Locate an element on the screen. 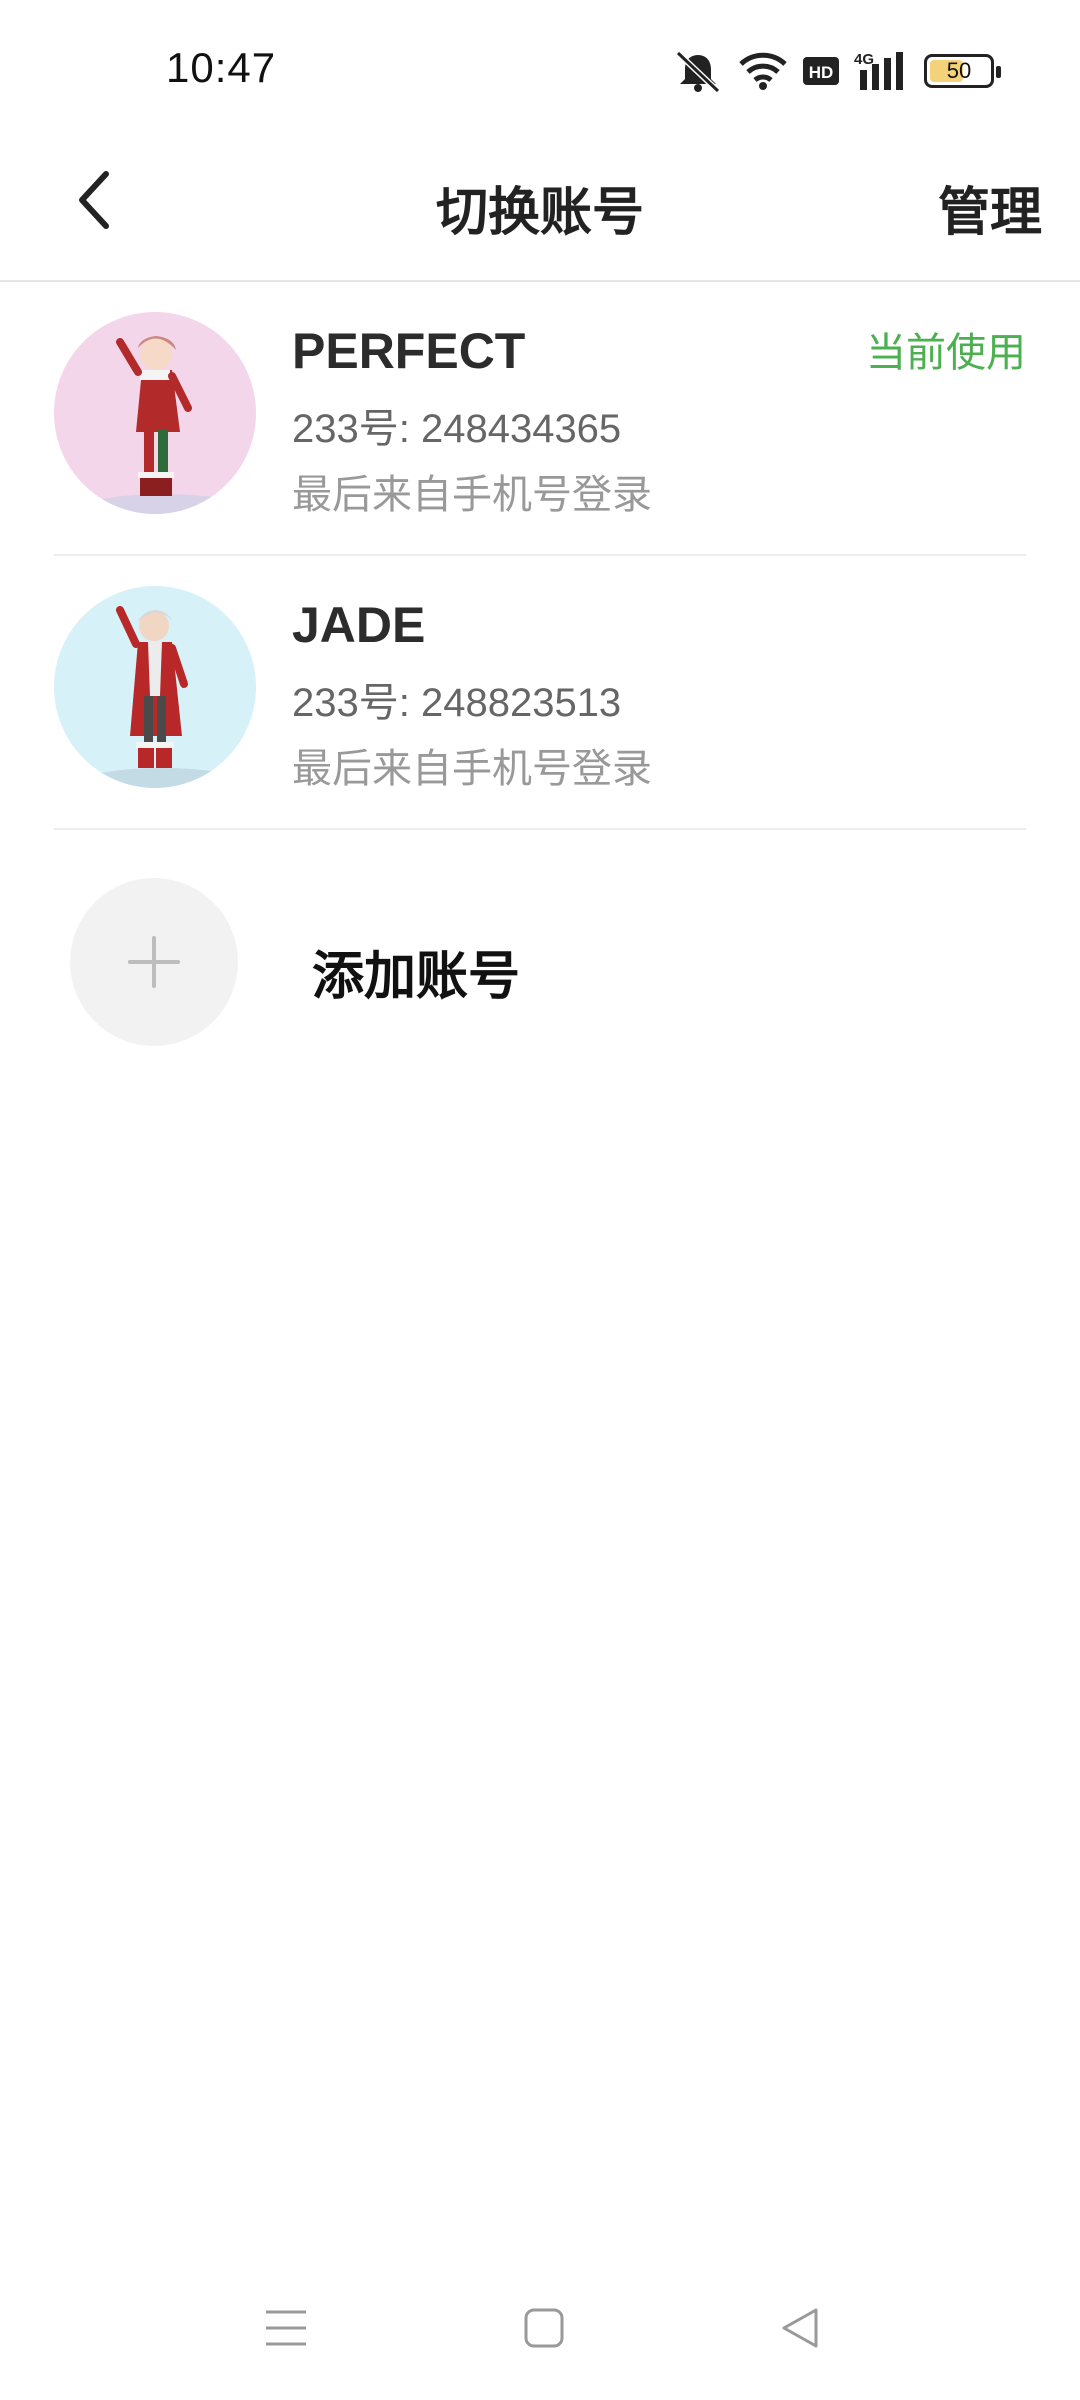  svg-text: 4G is located at coordinates (864, 59).